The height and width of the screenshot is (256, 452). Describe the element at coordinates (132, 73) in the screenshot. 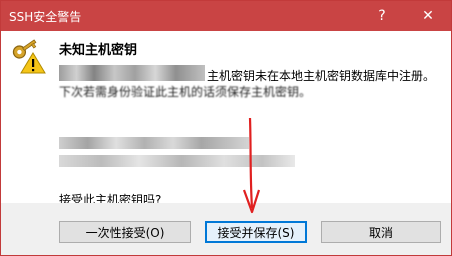

I see `redacted-host-name` at that location.